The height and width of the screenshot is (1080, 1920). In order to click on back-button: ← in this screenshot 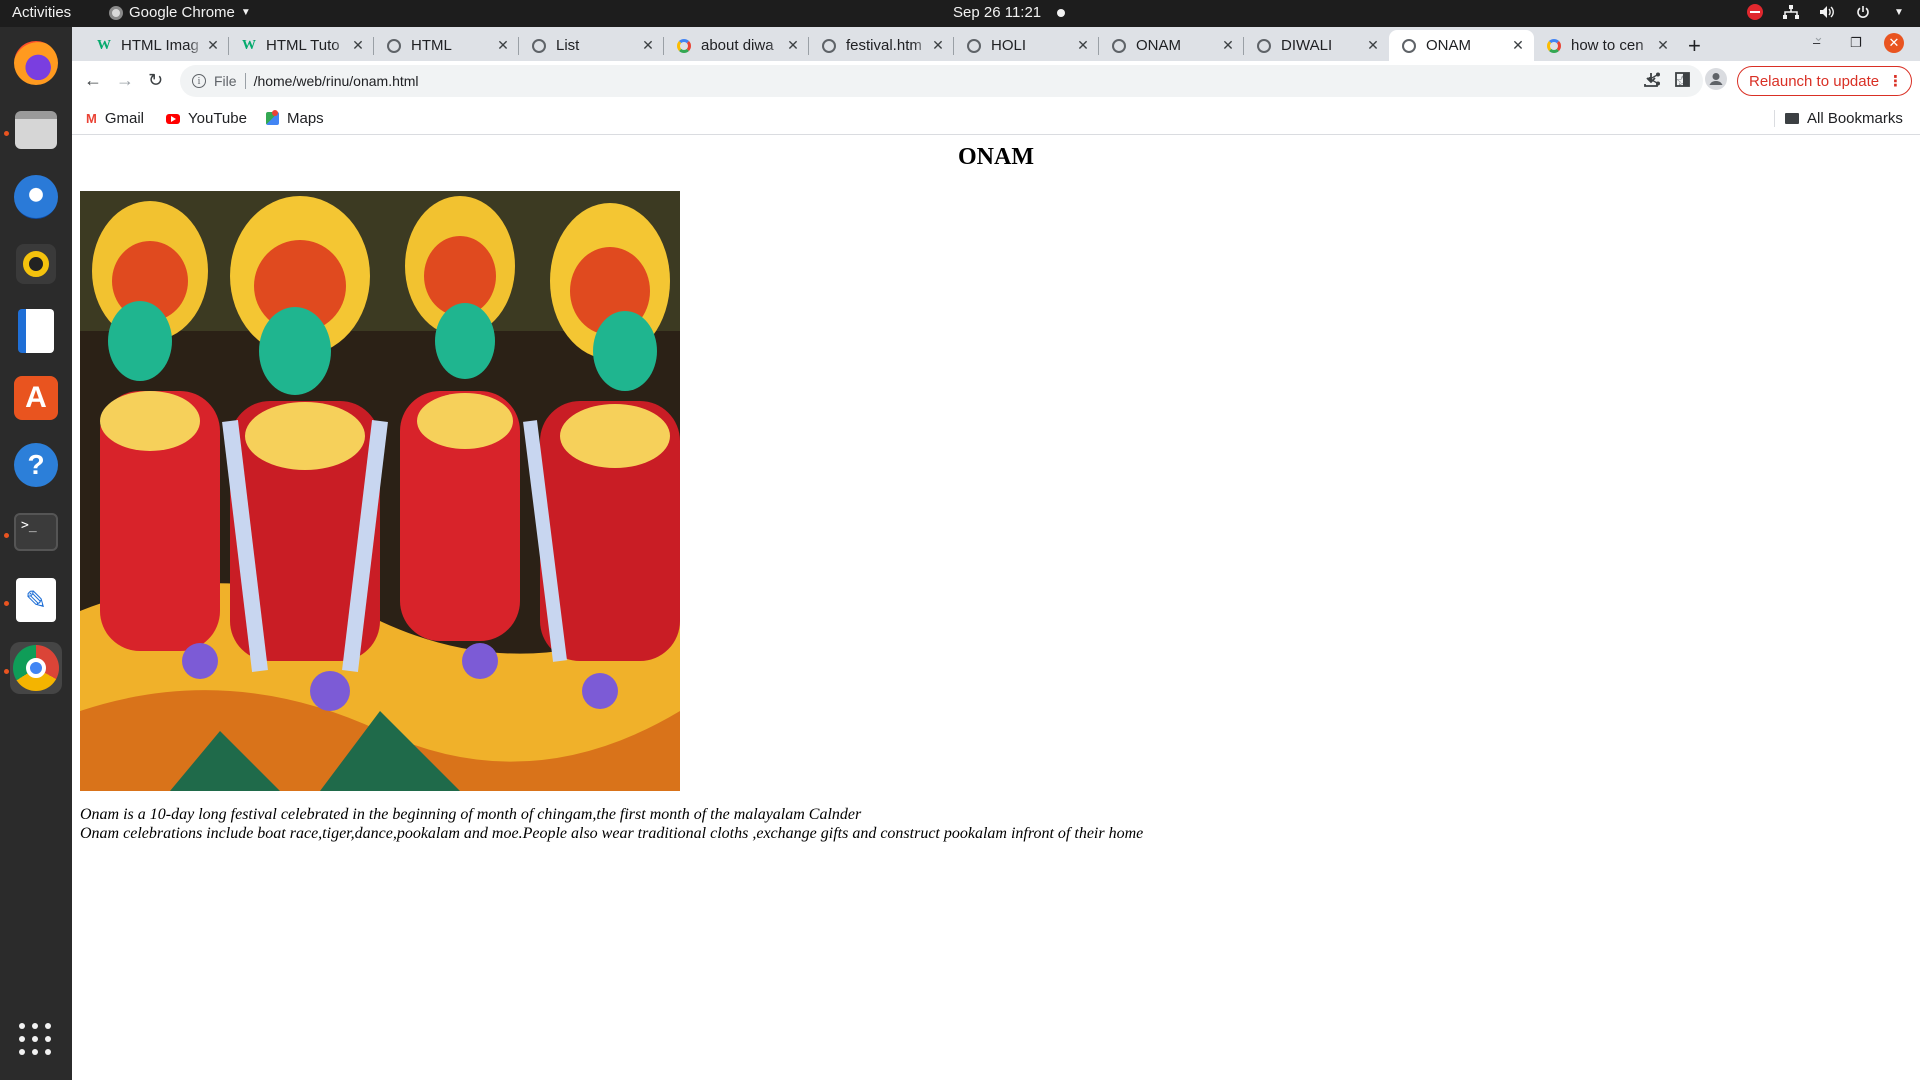, I will do `click(93, 80)`.